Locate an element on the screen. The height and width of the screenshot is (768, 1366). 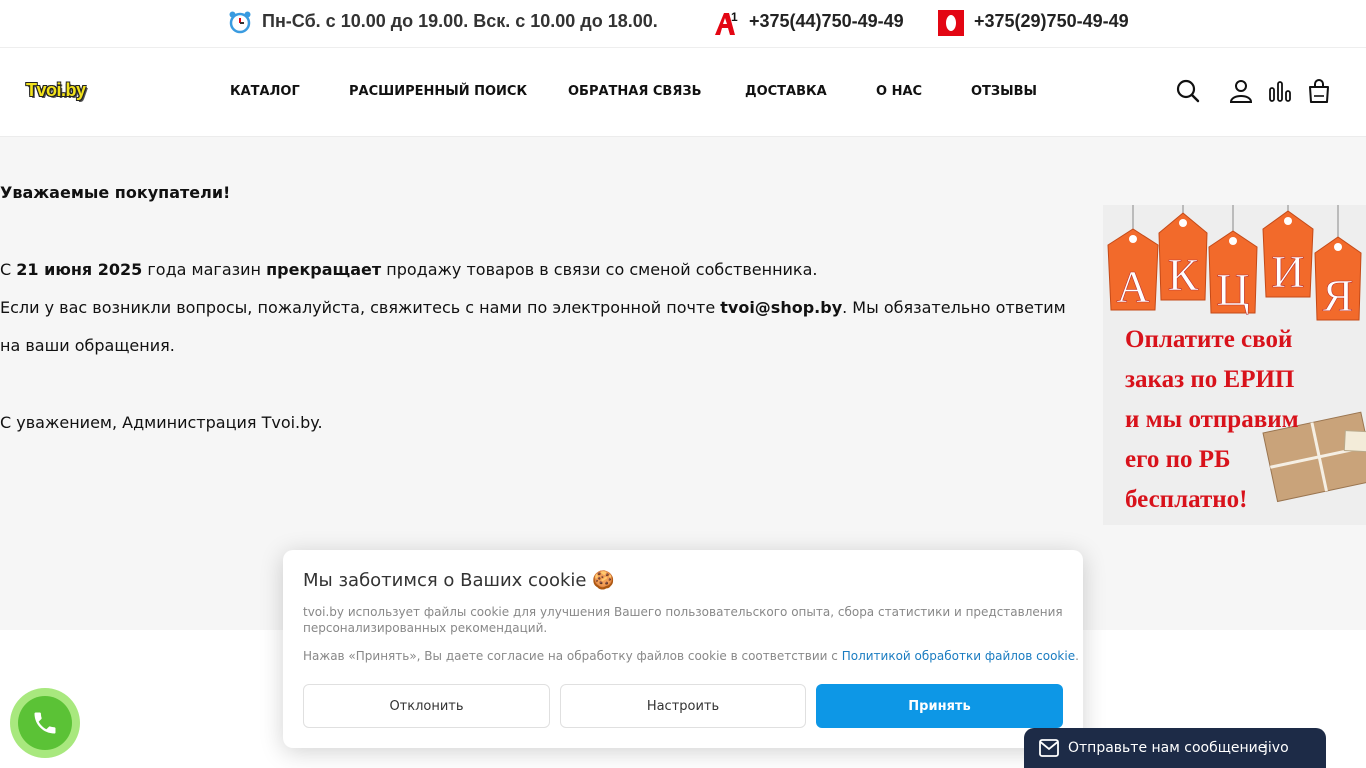
nav-catalog: КАТАЛОГ is located at coordinates (265, 91).